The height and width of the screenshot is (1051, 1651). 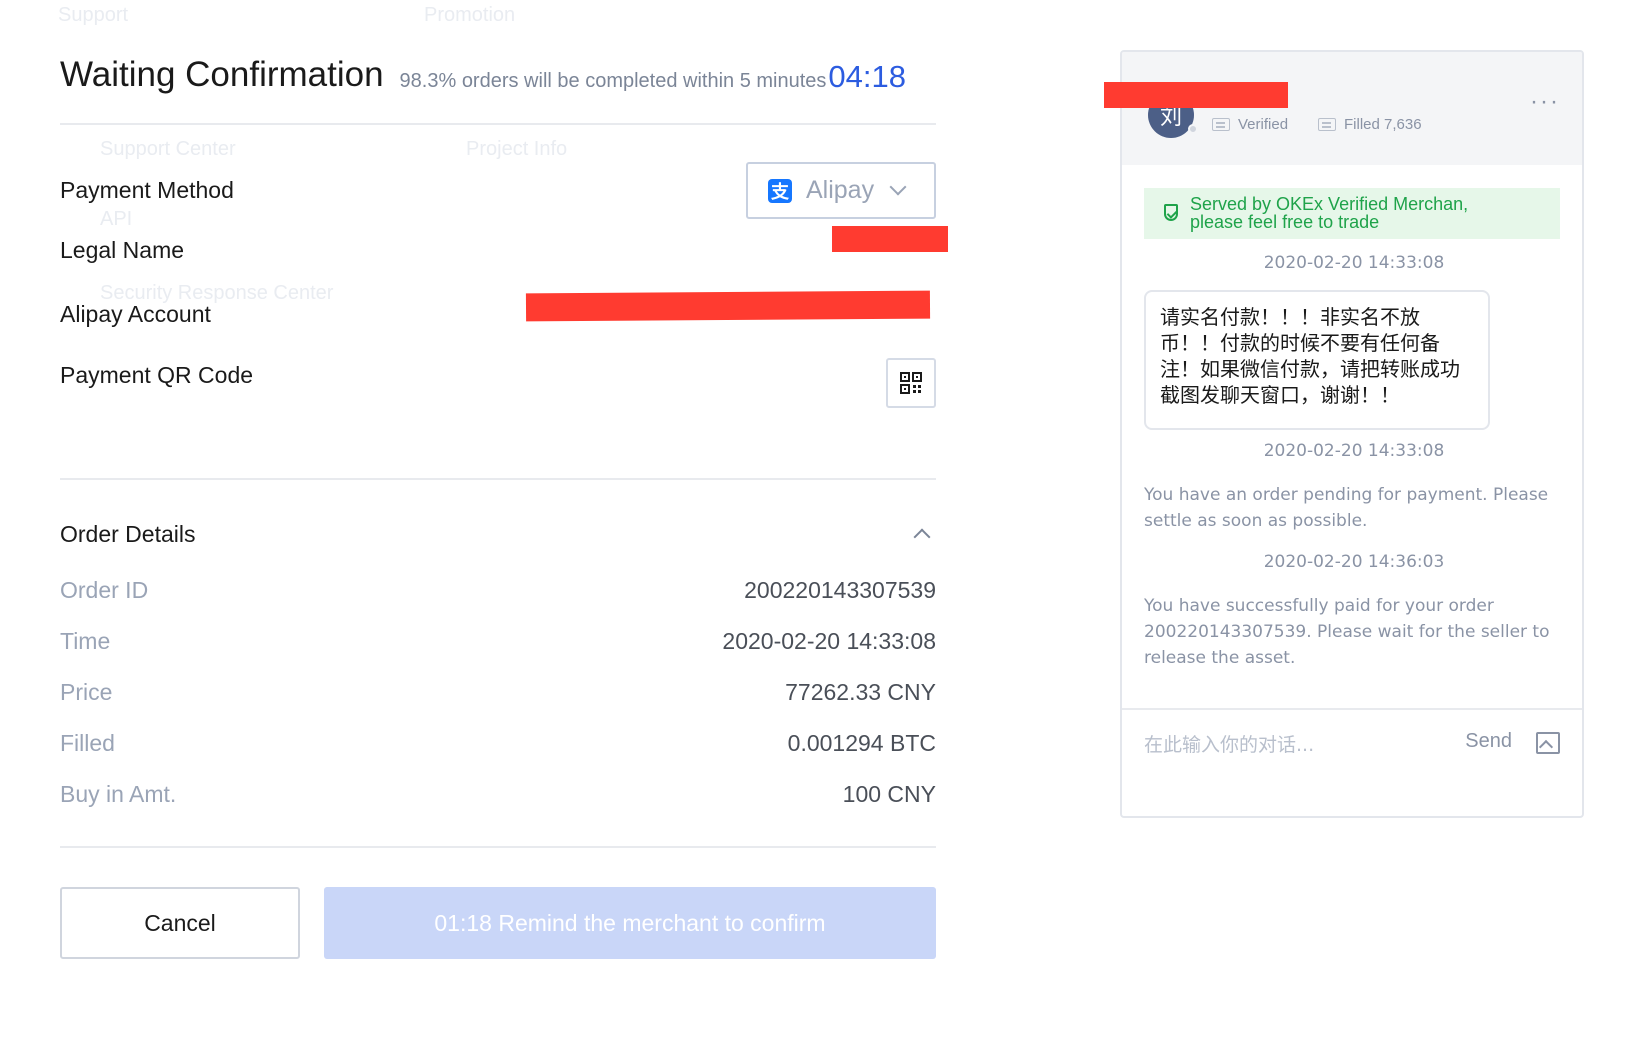 What do you see at coordinates (630, 923) in the screenshot?
I see `remind-merchant-button: 01:18 Remind the merchant to confirm` at bounding box center [630, 923].